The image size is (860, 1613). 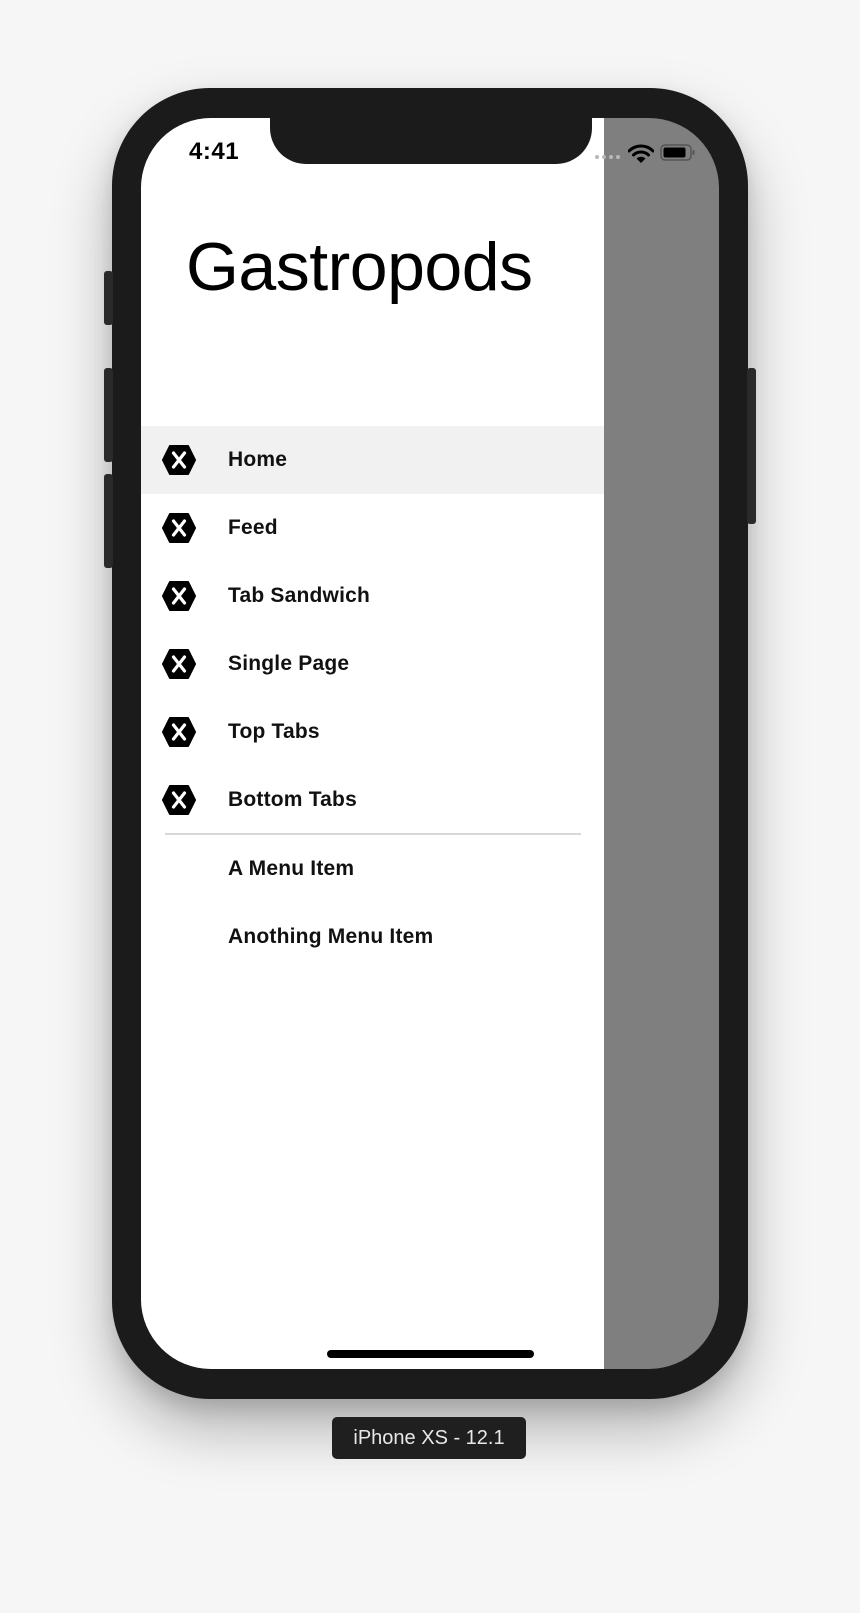 What do you see at coordinates (291, 868) in the screenshot?
I see `menu-item-label: A Menu Item` at bounding box center [291, 868].